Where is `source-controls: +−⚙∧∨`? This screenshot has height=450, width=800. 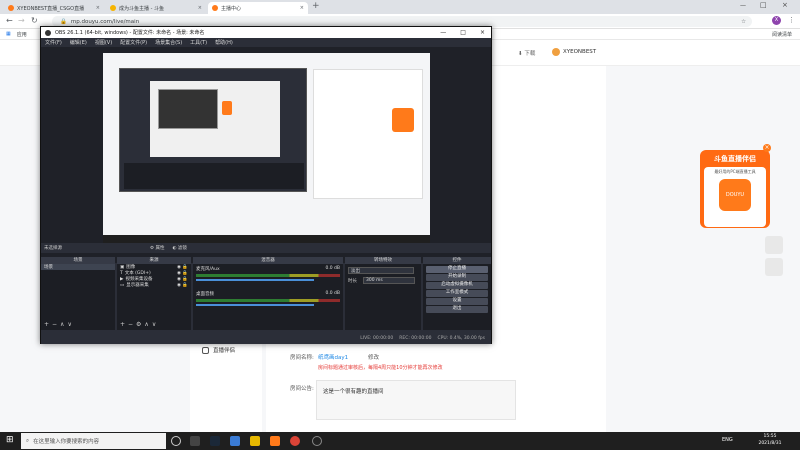 source-controls: +−⚙∧∨ is located at coordinates (139, 324).